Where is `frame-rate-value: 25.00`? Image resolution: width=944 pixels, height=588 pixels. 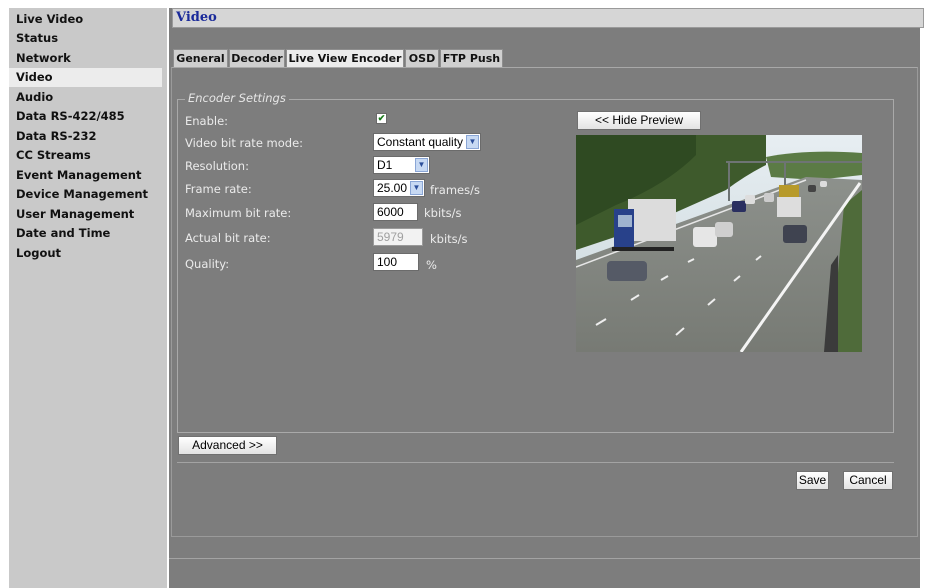
frame-rate-value: 25.00 is located at coordinates (392, 188).